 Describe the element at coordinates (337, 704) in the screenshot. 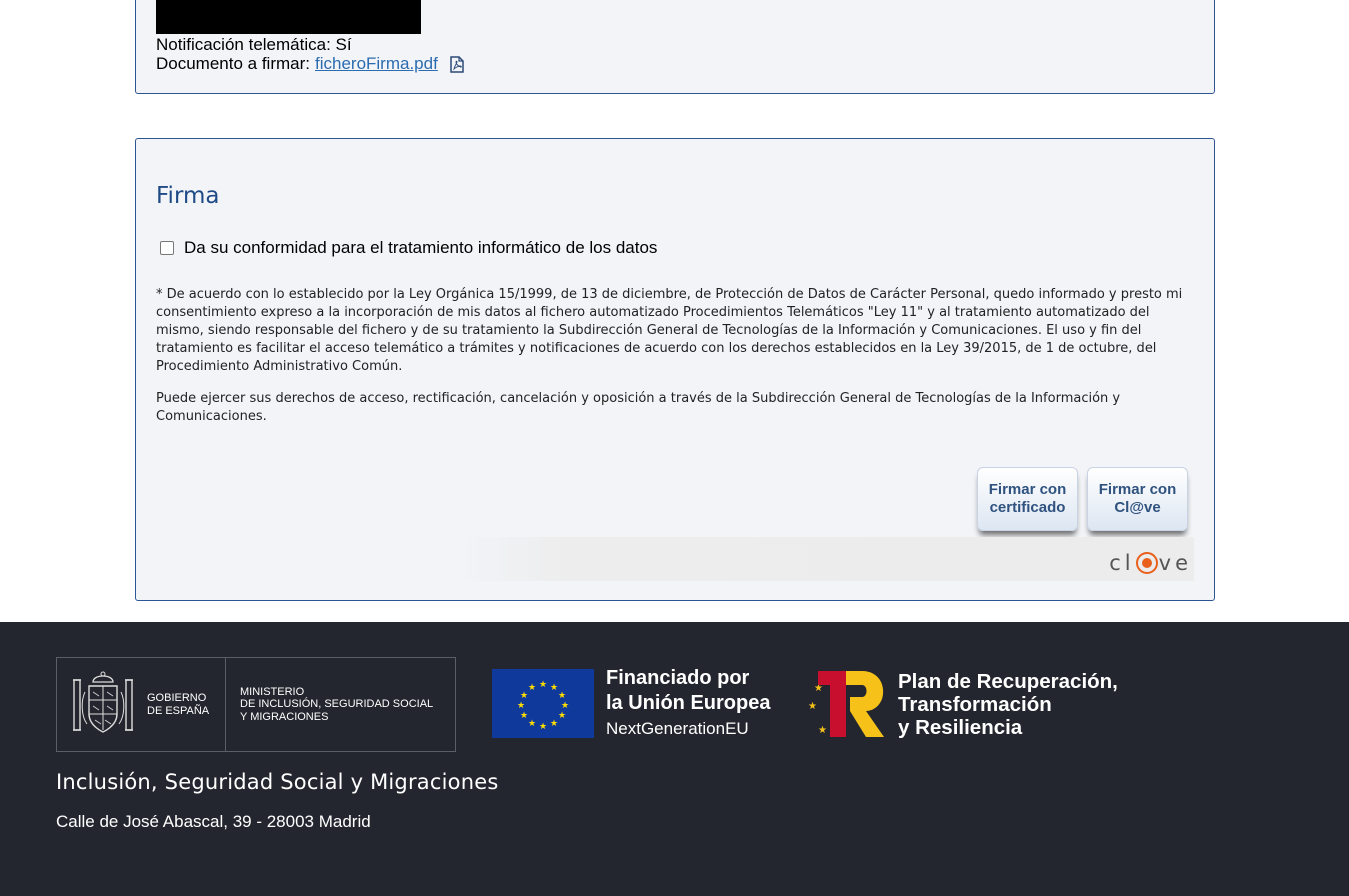

I see `ministry-line2: DE INCLUSIÓN, SEGURIDAD SOCIAL` at that location.